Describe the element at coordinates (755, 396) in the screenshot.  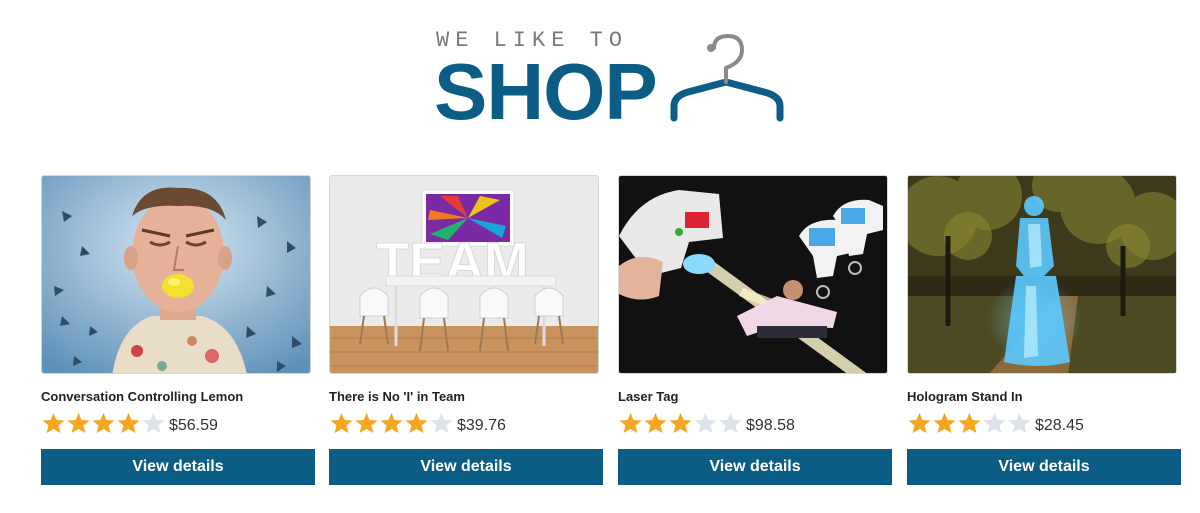
I see `product-name: Laser Tag` at that location.